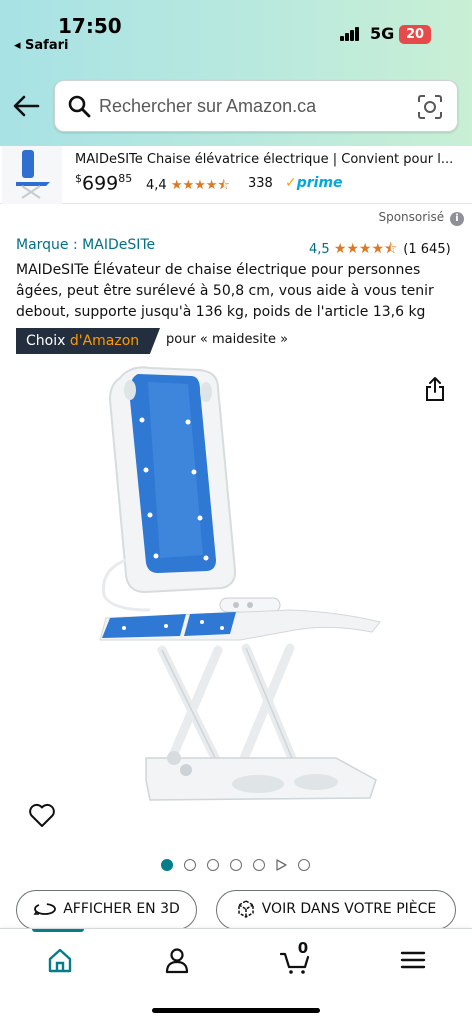  Describe the element at coordinates (245, 909) in the screenshot. I see `ar-cube-icon` at that location.